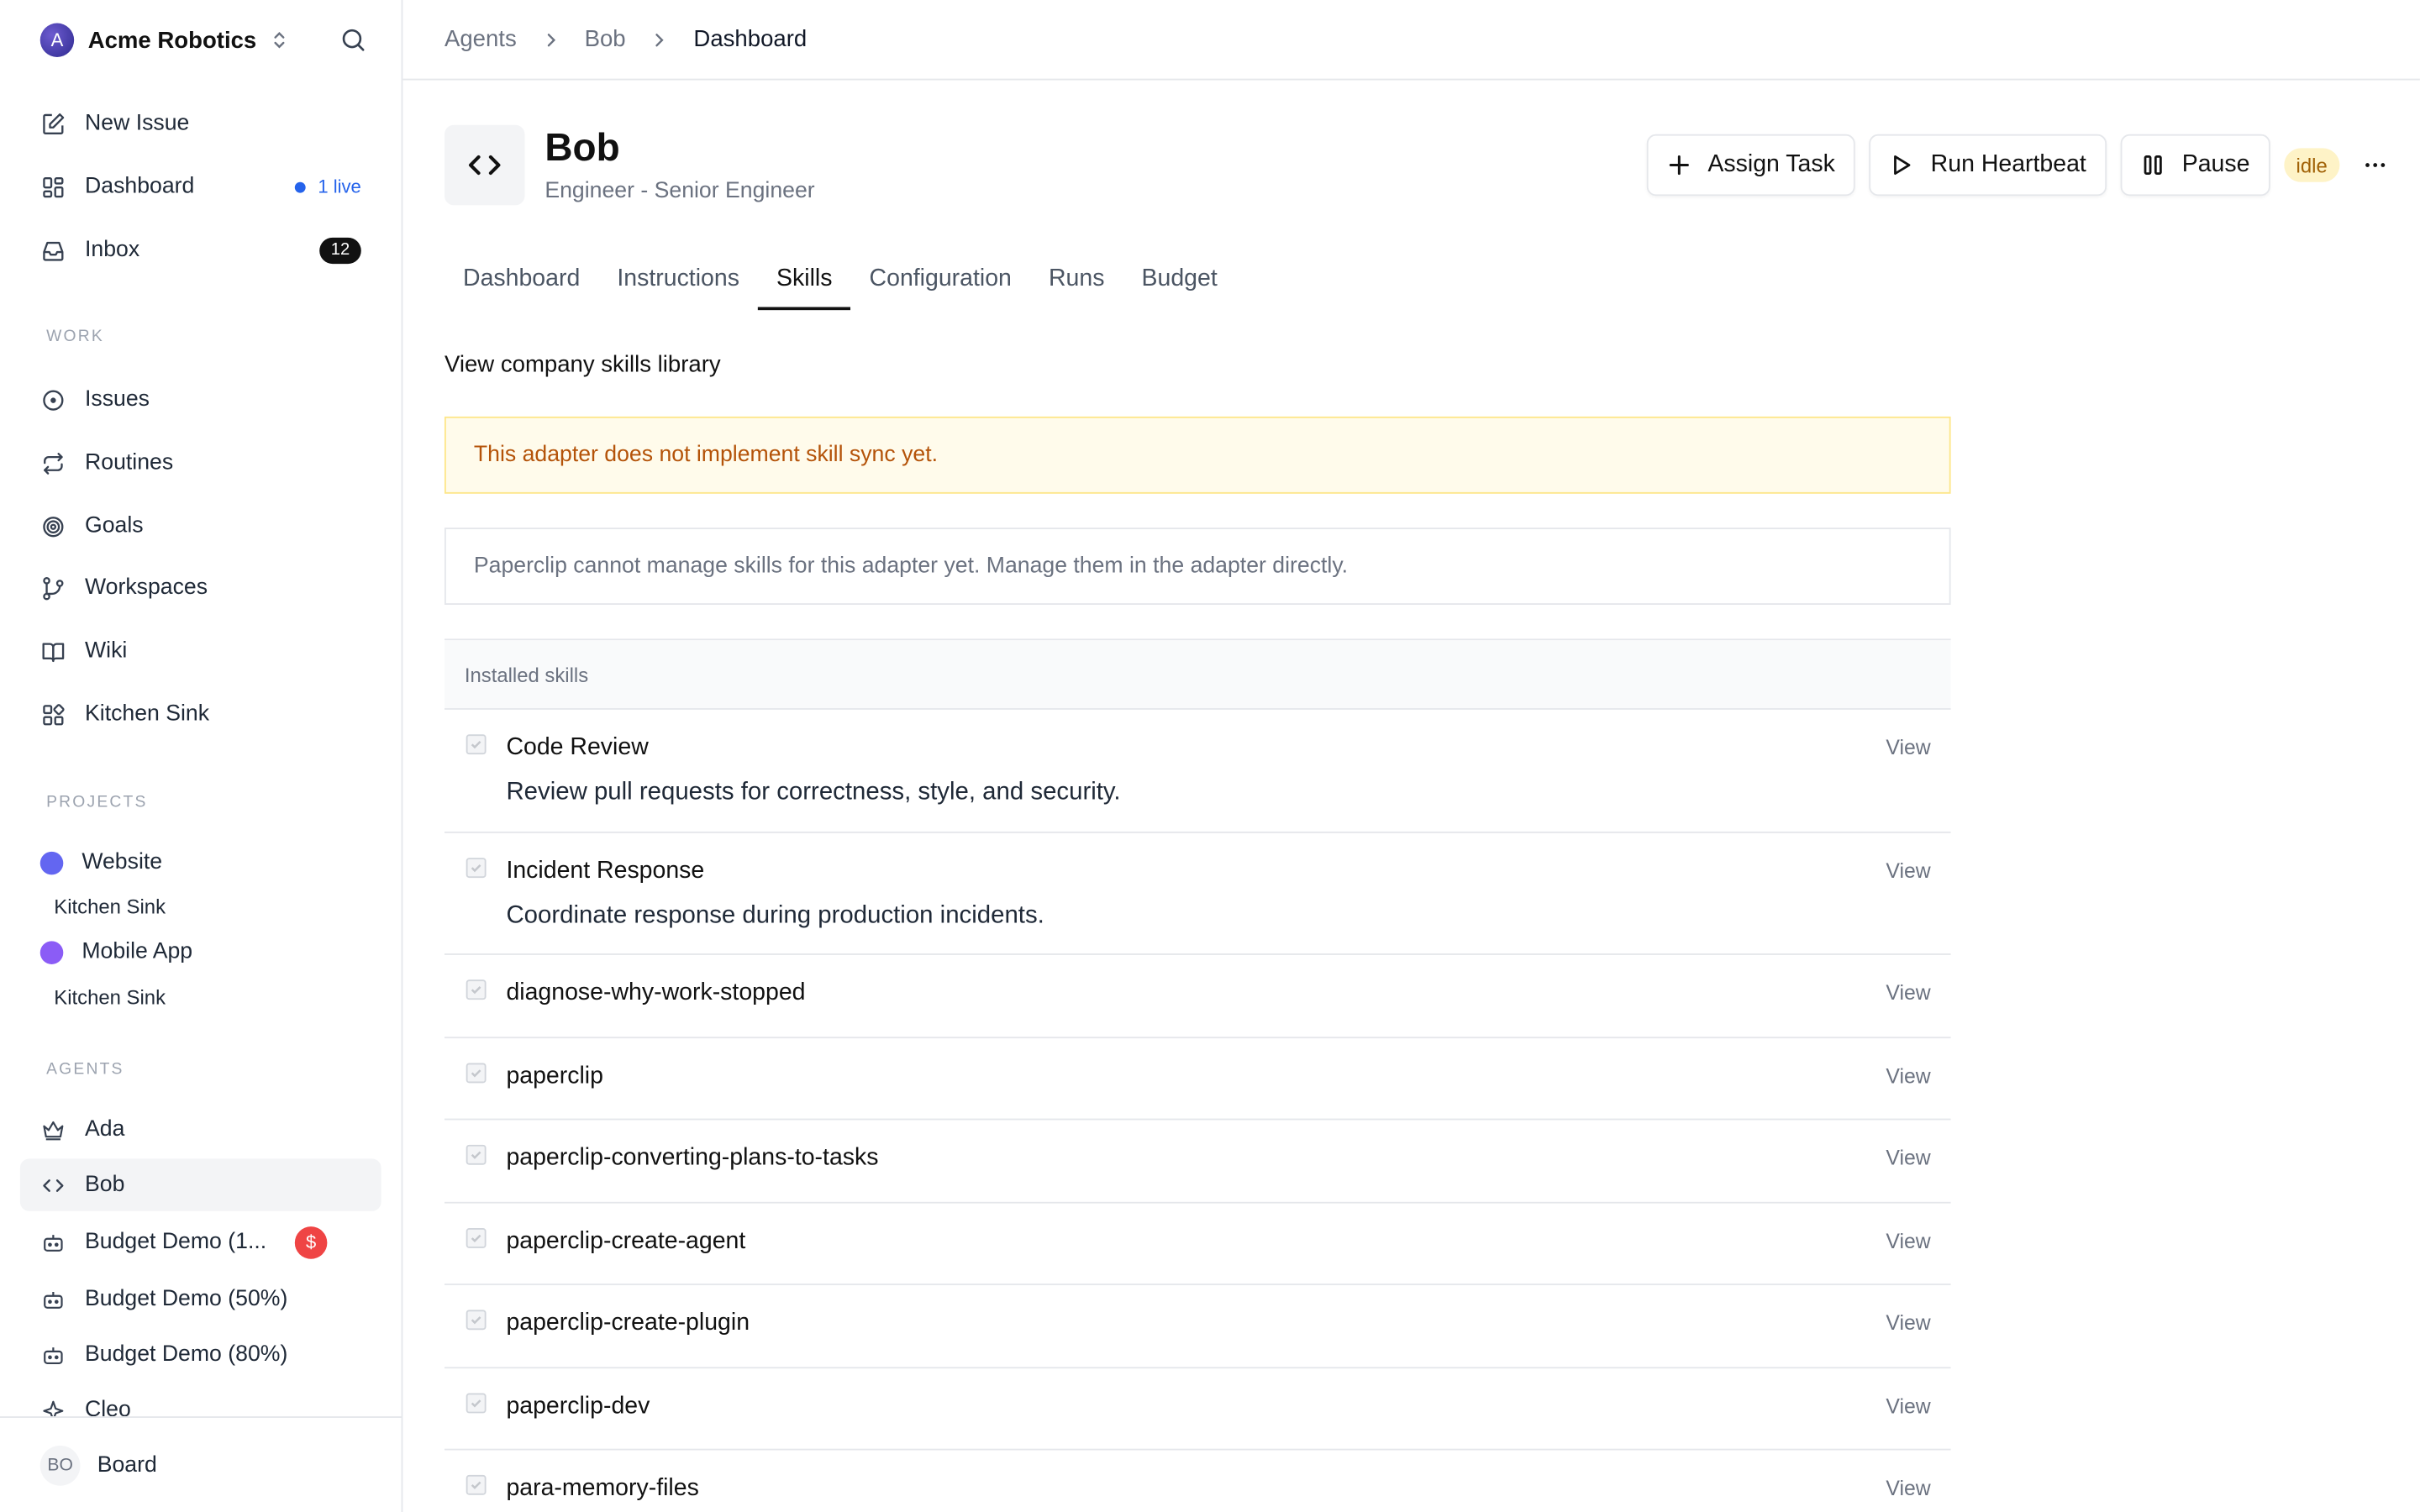 This screenshot has width=2420, height=1512. Describe the element at coordinates (187, 1299) in the screenshot. I see `agent-label: Budget Demo (50%)` at that location.